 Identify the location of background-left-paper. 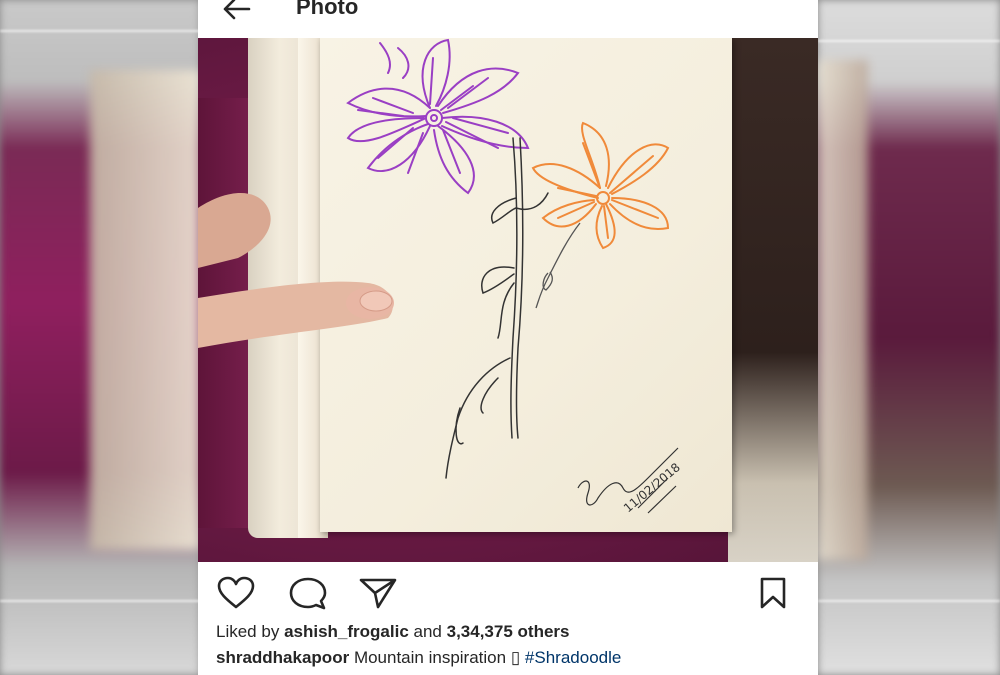
(145, 310).